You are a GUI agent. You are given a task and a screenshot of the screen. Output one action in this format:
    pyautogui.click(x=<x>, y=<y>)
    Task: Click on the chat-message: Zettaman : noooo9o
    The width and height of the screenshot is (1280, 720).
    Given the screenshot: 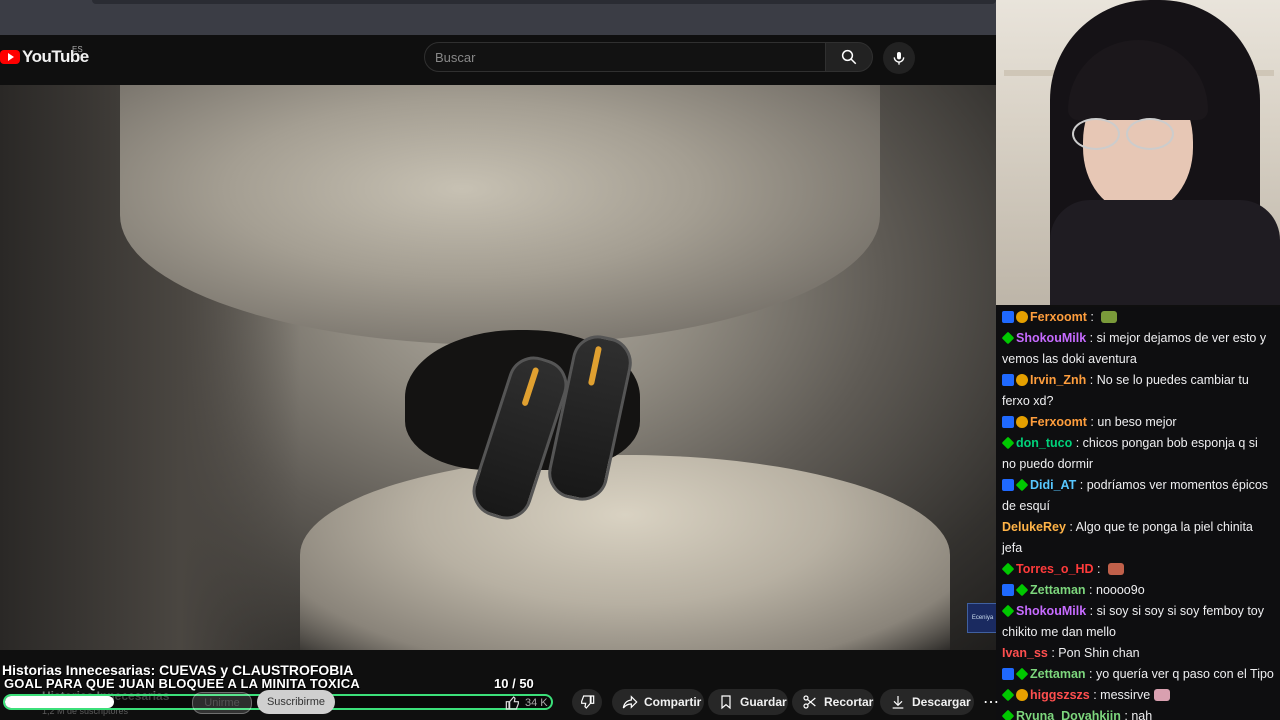 What is the action you would take?
    pyautogui.click(x=1138, y=590)
    